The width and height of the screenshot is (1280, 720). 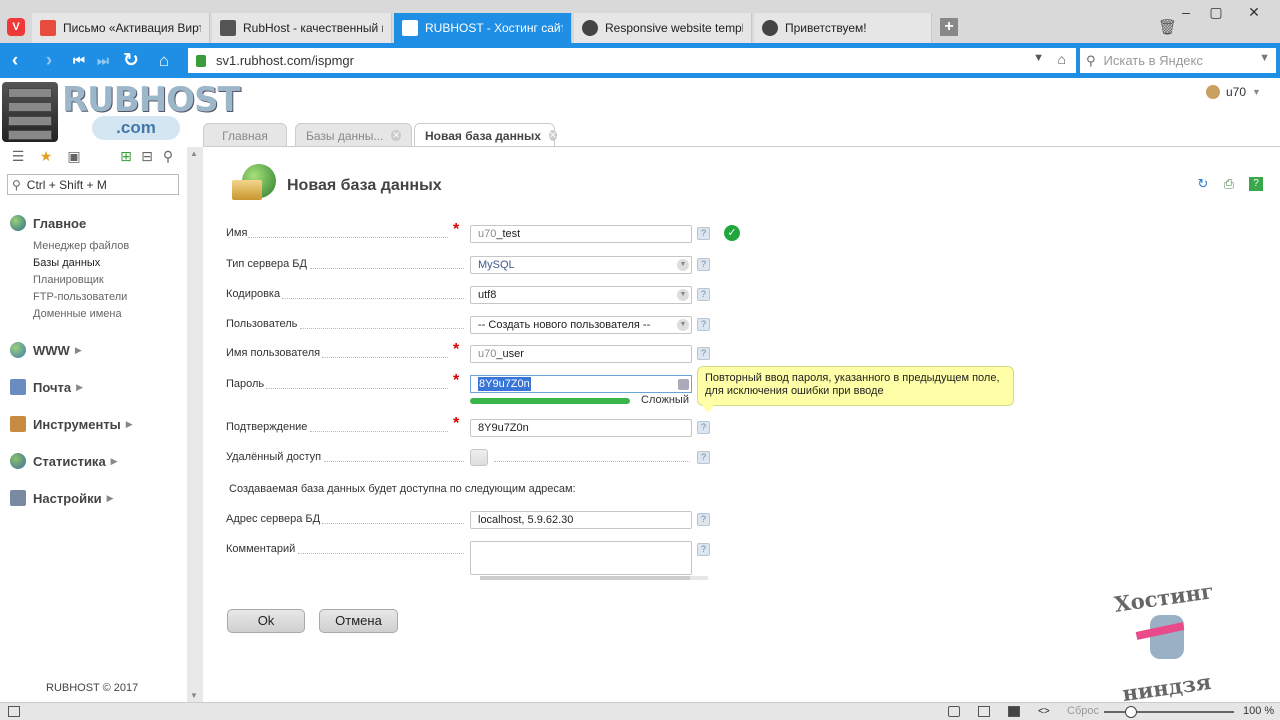 What do you see at coordinates (97, 498) in the screenshot?
I see `nav-group-settings: Настройки ▶` at bounding box center [97, 498].